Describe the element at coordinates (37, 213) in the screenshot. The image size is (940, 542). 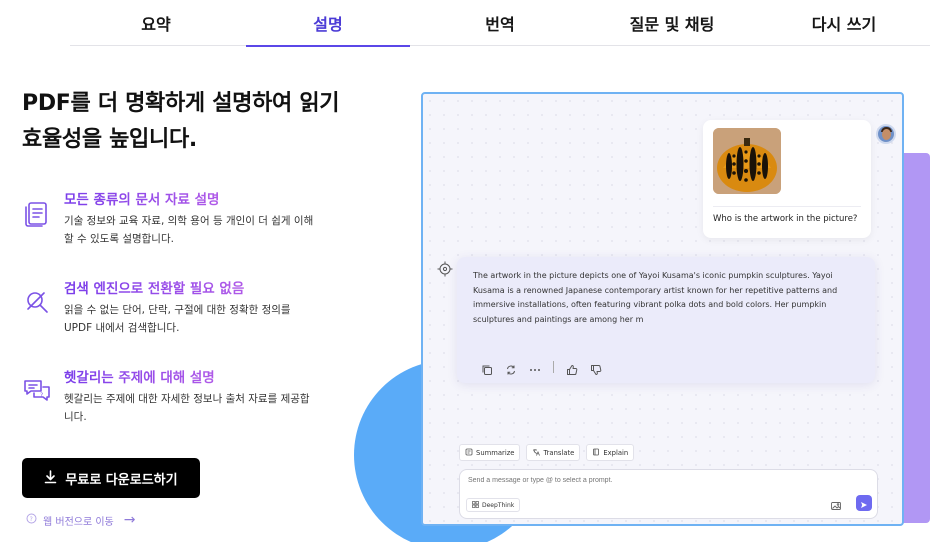
I see `document-list-icon` at that location.